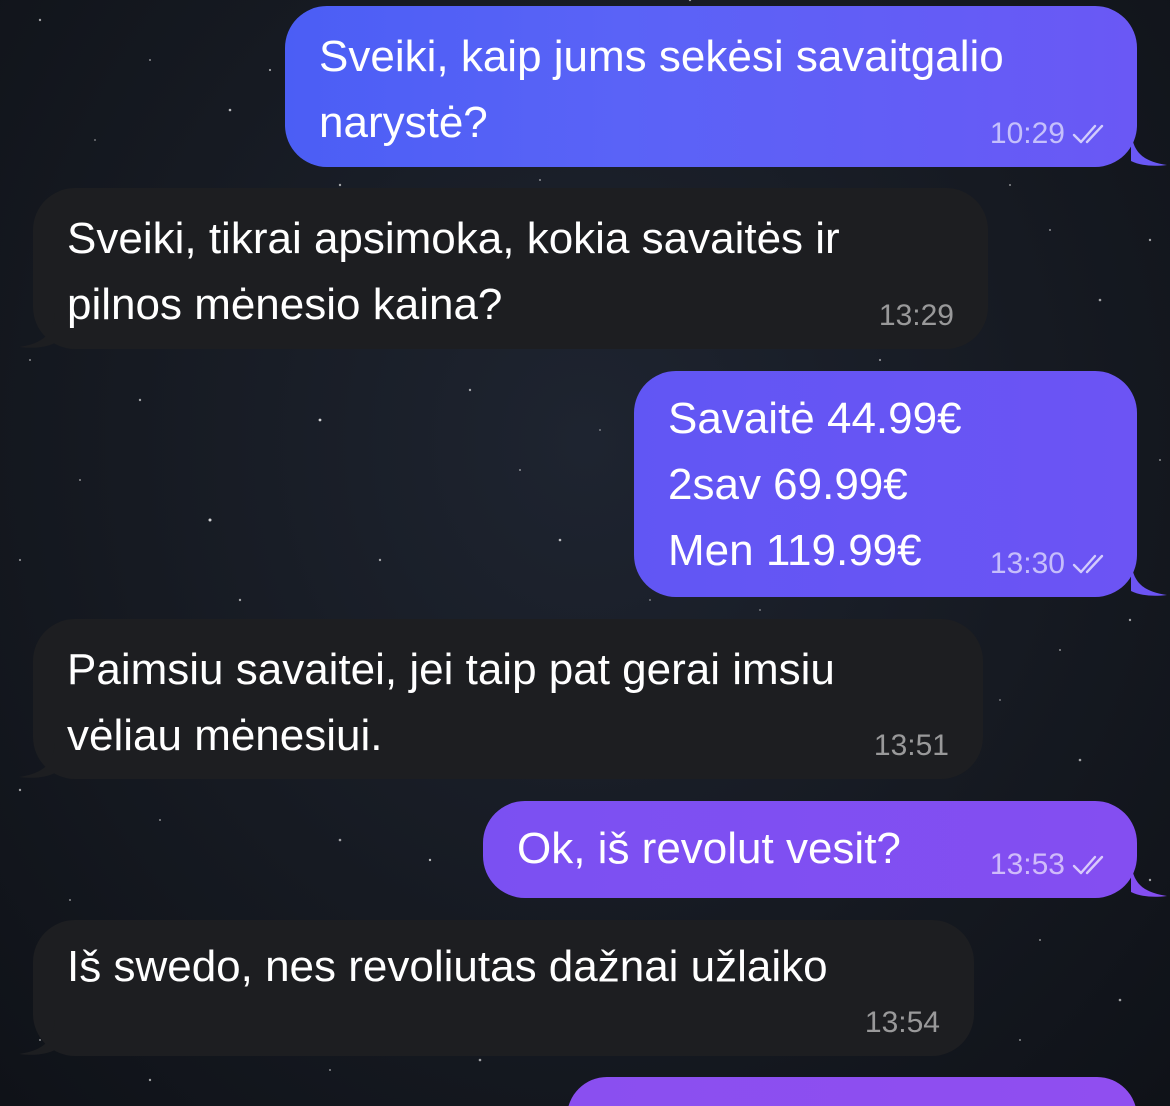 The image size is (1170, 1106). I want to click on message-meta: 13:30, so click(1050, 564).